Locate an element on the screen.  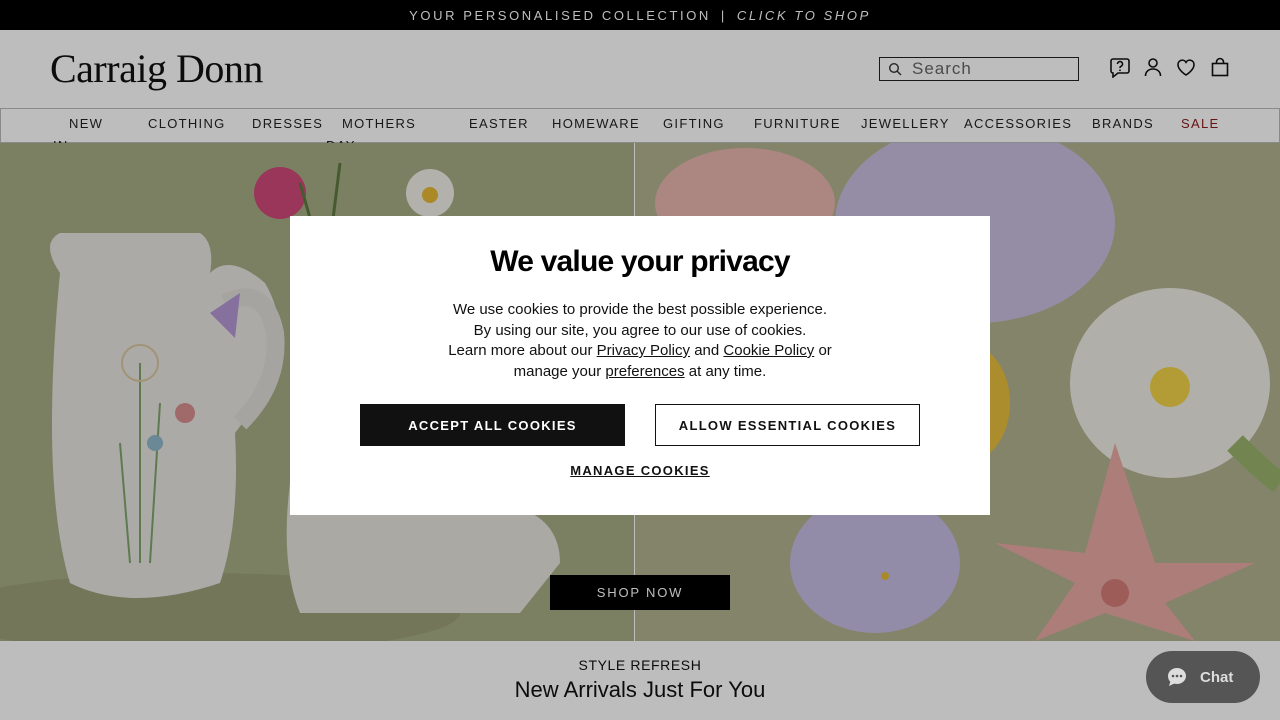
privacy-policy-link: Privacy Policy is located at coordinates (643, 350).